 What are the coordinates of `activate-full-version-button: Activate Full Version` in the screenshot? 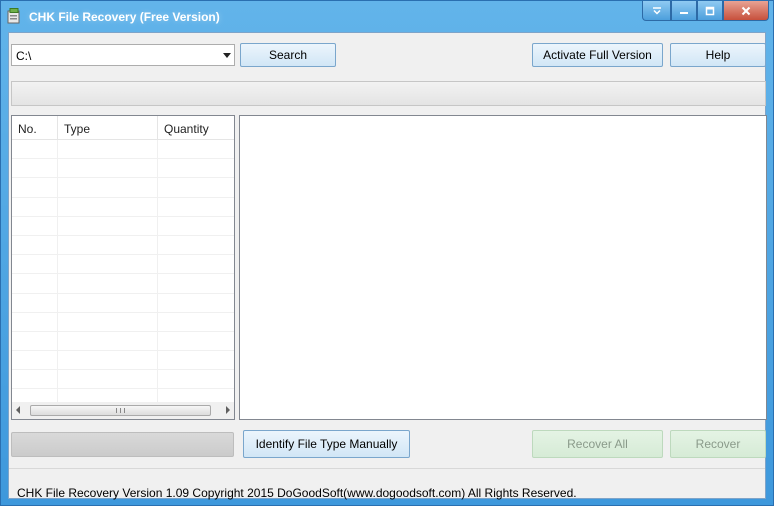 It's located at (597, 55).